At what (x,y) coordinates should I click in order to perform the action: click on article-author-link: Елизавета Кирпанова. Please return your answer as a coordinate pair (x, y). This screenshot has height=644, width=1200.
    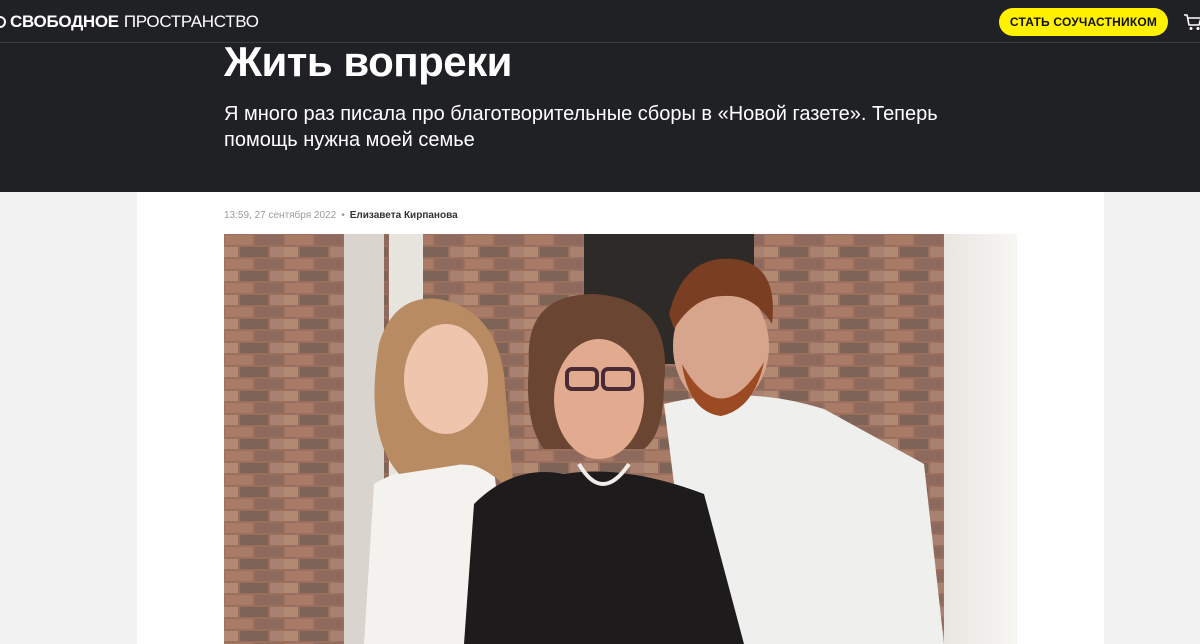
    Looking at the image, I should click on (404, 215).